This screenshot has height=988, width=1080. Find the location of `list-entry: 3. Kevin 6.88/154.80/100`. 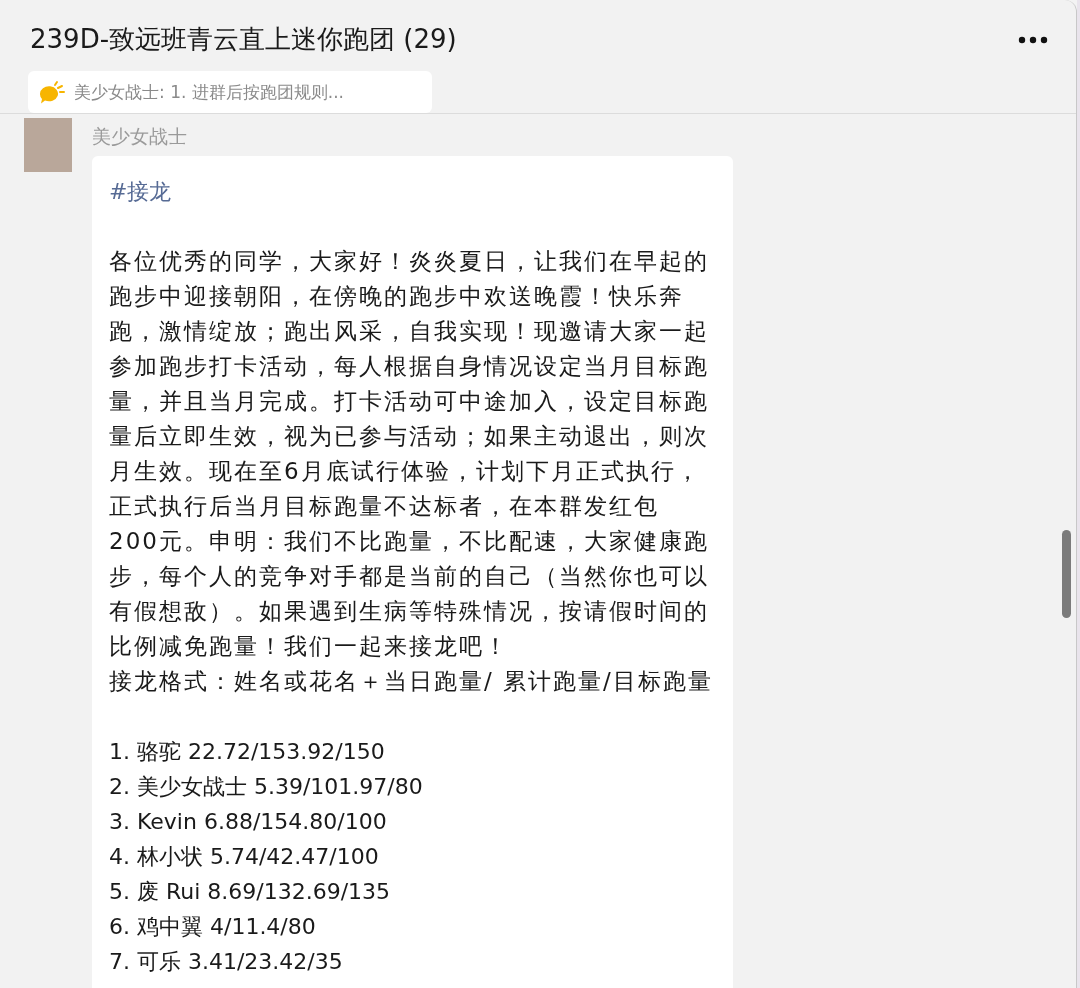

list-entry: 3. Kevin 6.88/154.80/100 is located at coordinates (248, 822).